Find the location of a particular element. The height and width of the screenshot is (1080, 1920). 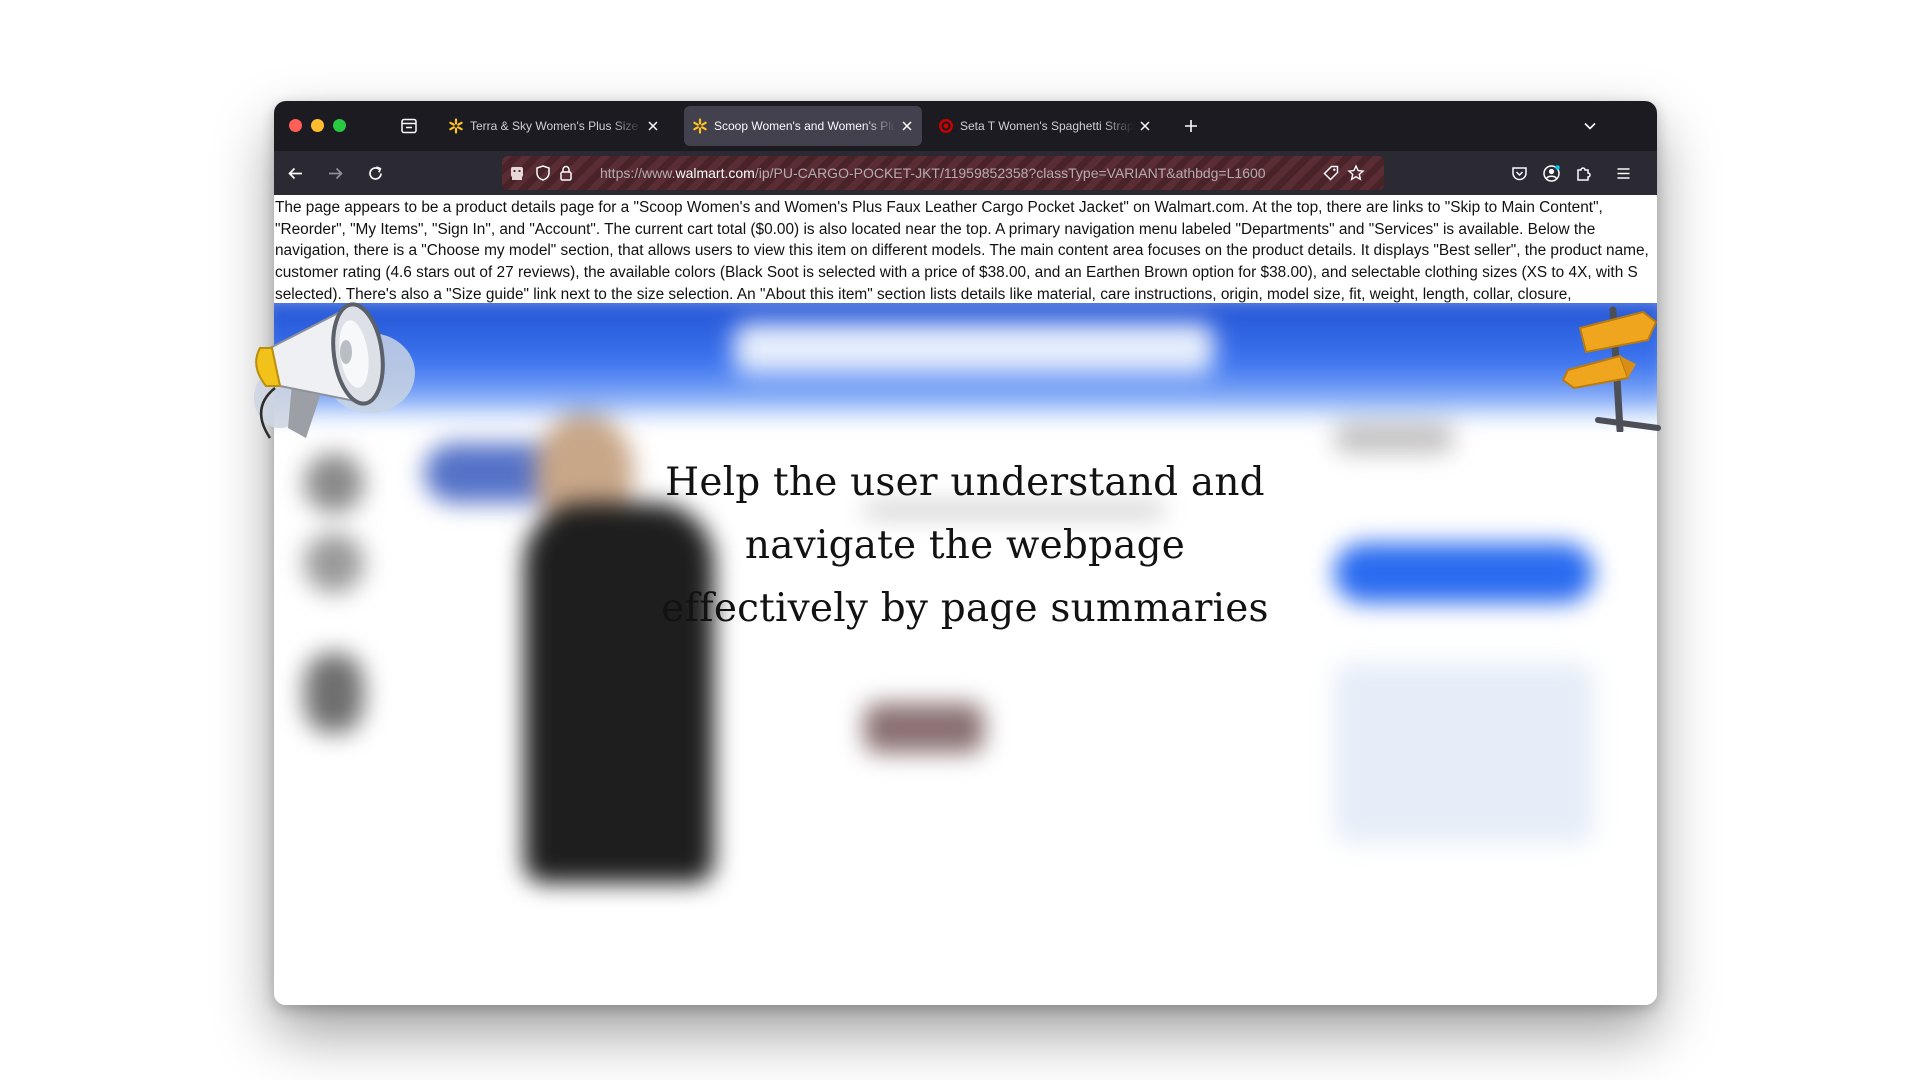

tab-title: Scoop Women's and Women's Plus Faux is located at coordinates (805, 126).